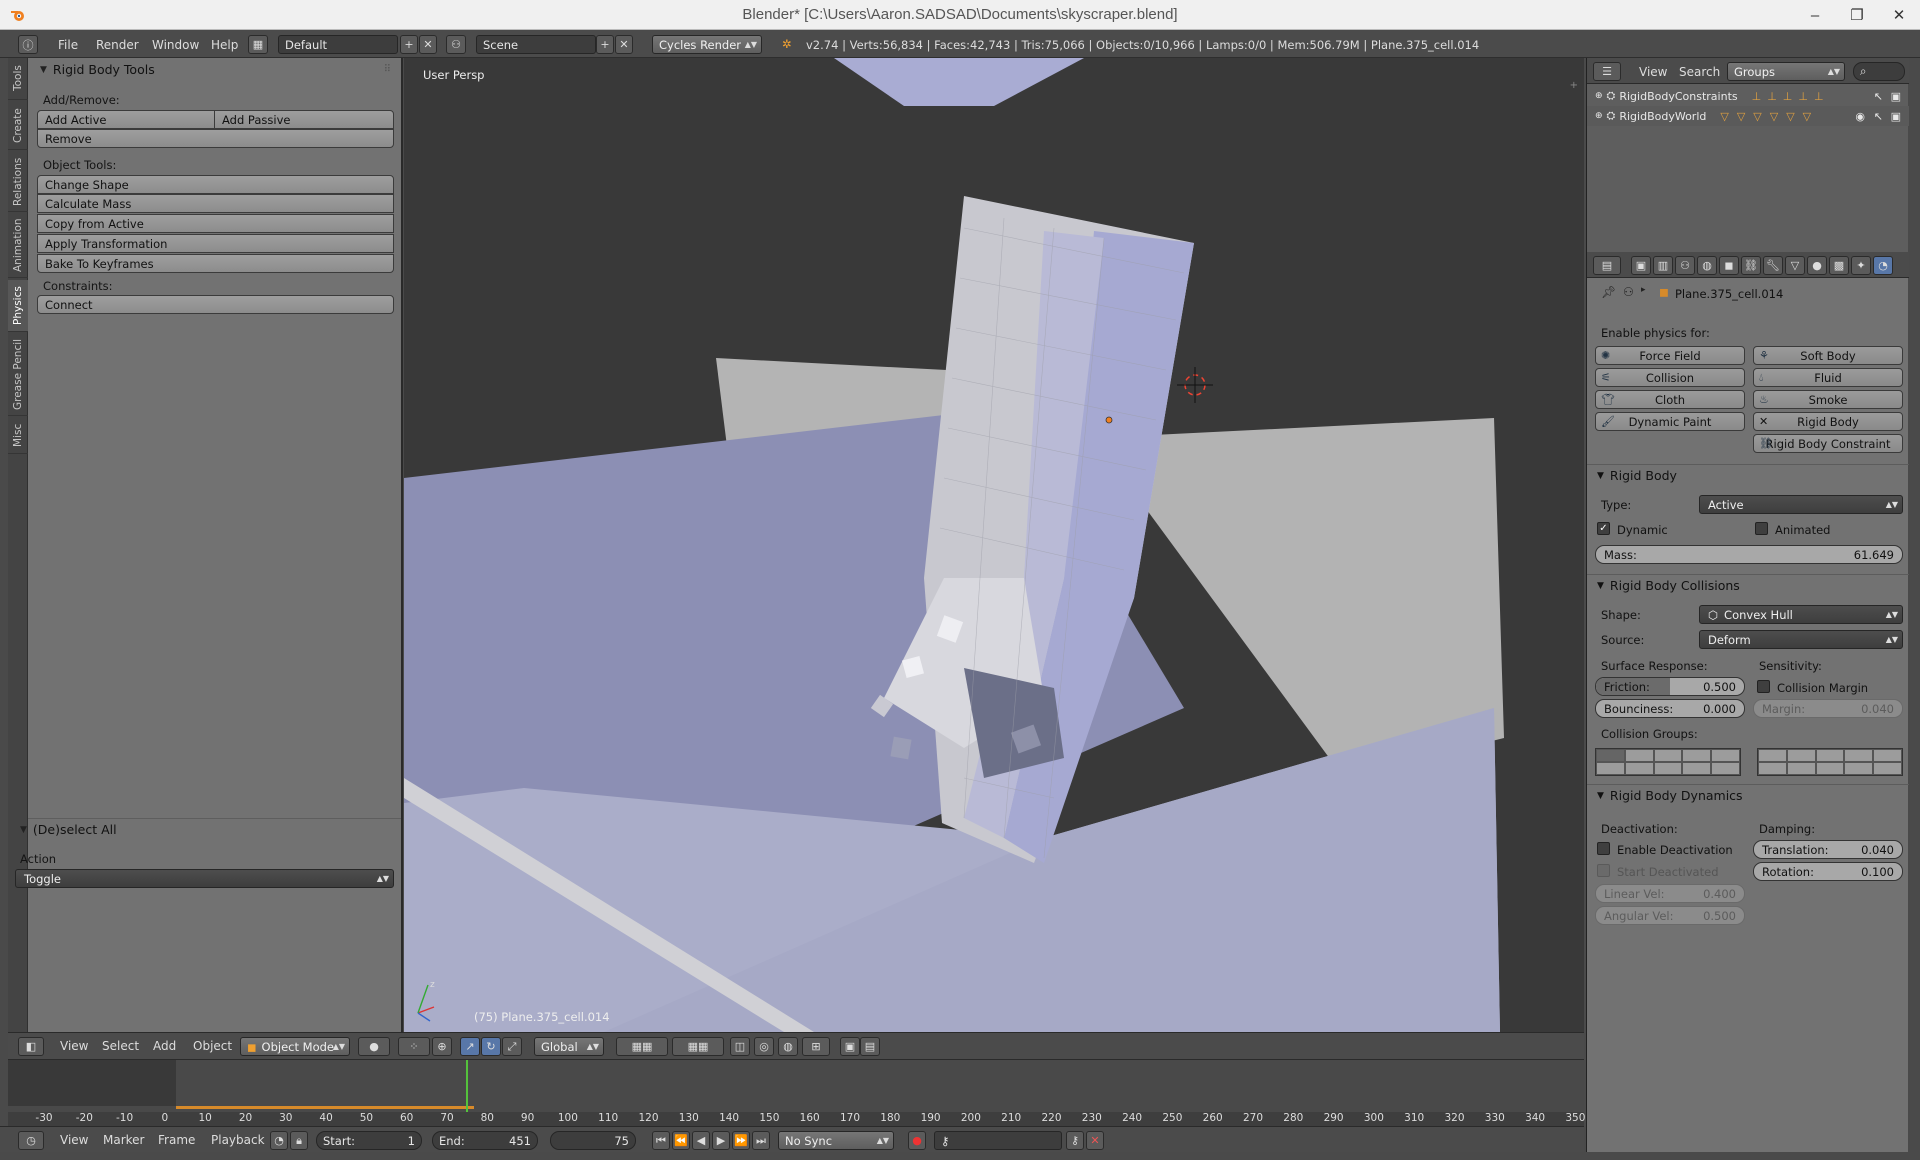  Describe the element at coordinates (624, 44) in the screenshot. I see `delete-scene-button: ✕` at that location.